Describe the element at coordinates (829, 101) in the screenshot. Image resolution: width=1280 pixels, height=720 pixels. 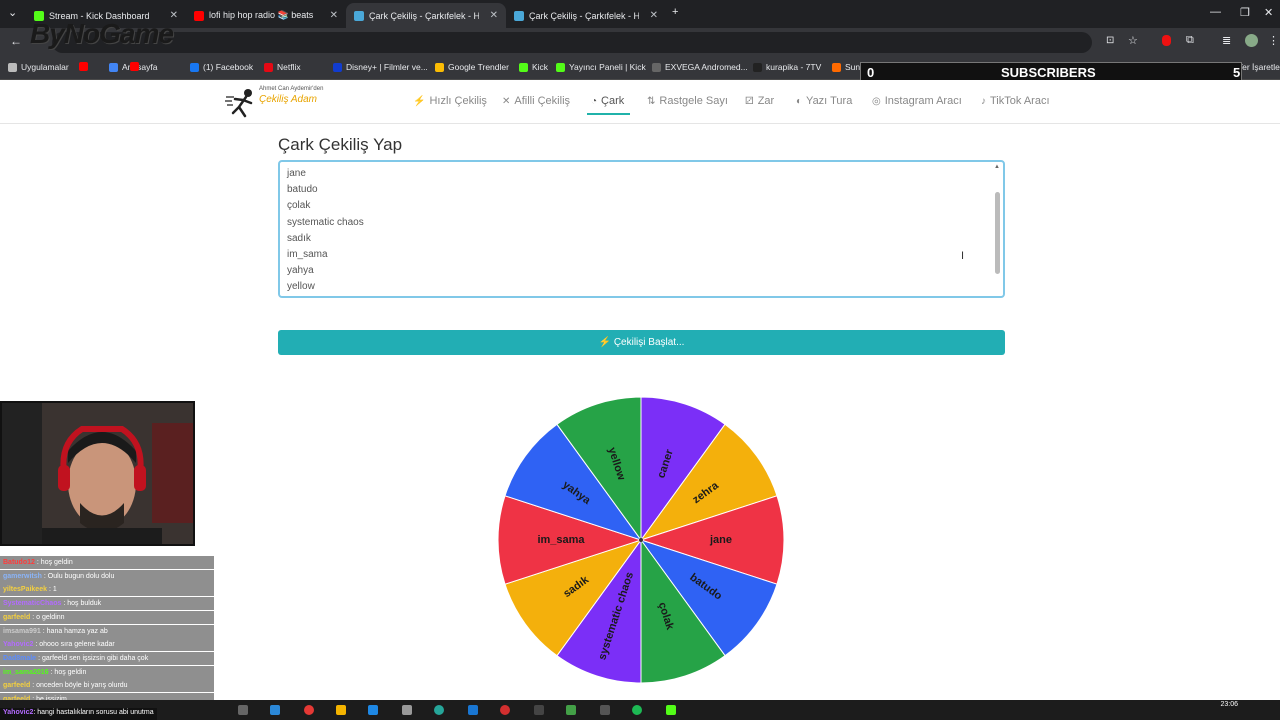
I see `nav-item-label: Yazı Tura` at that location.